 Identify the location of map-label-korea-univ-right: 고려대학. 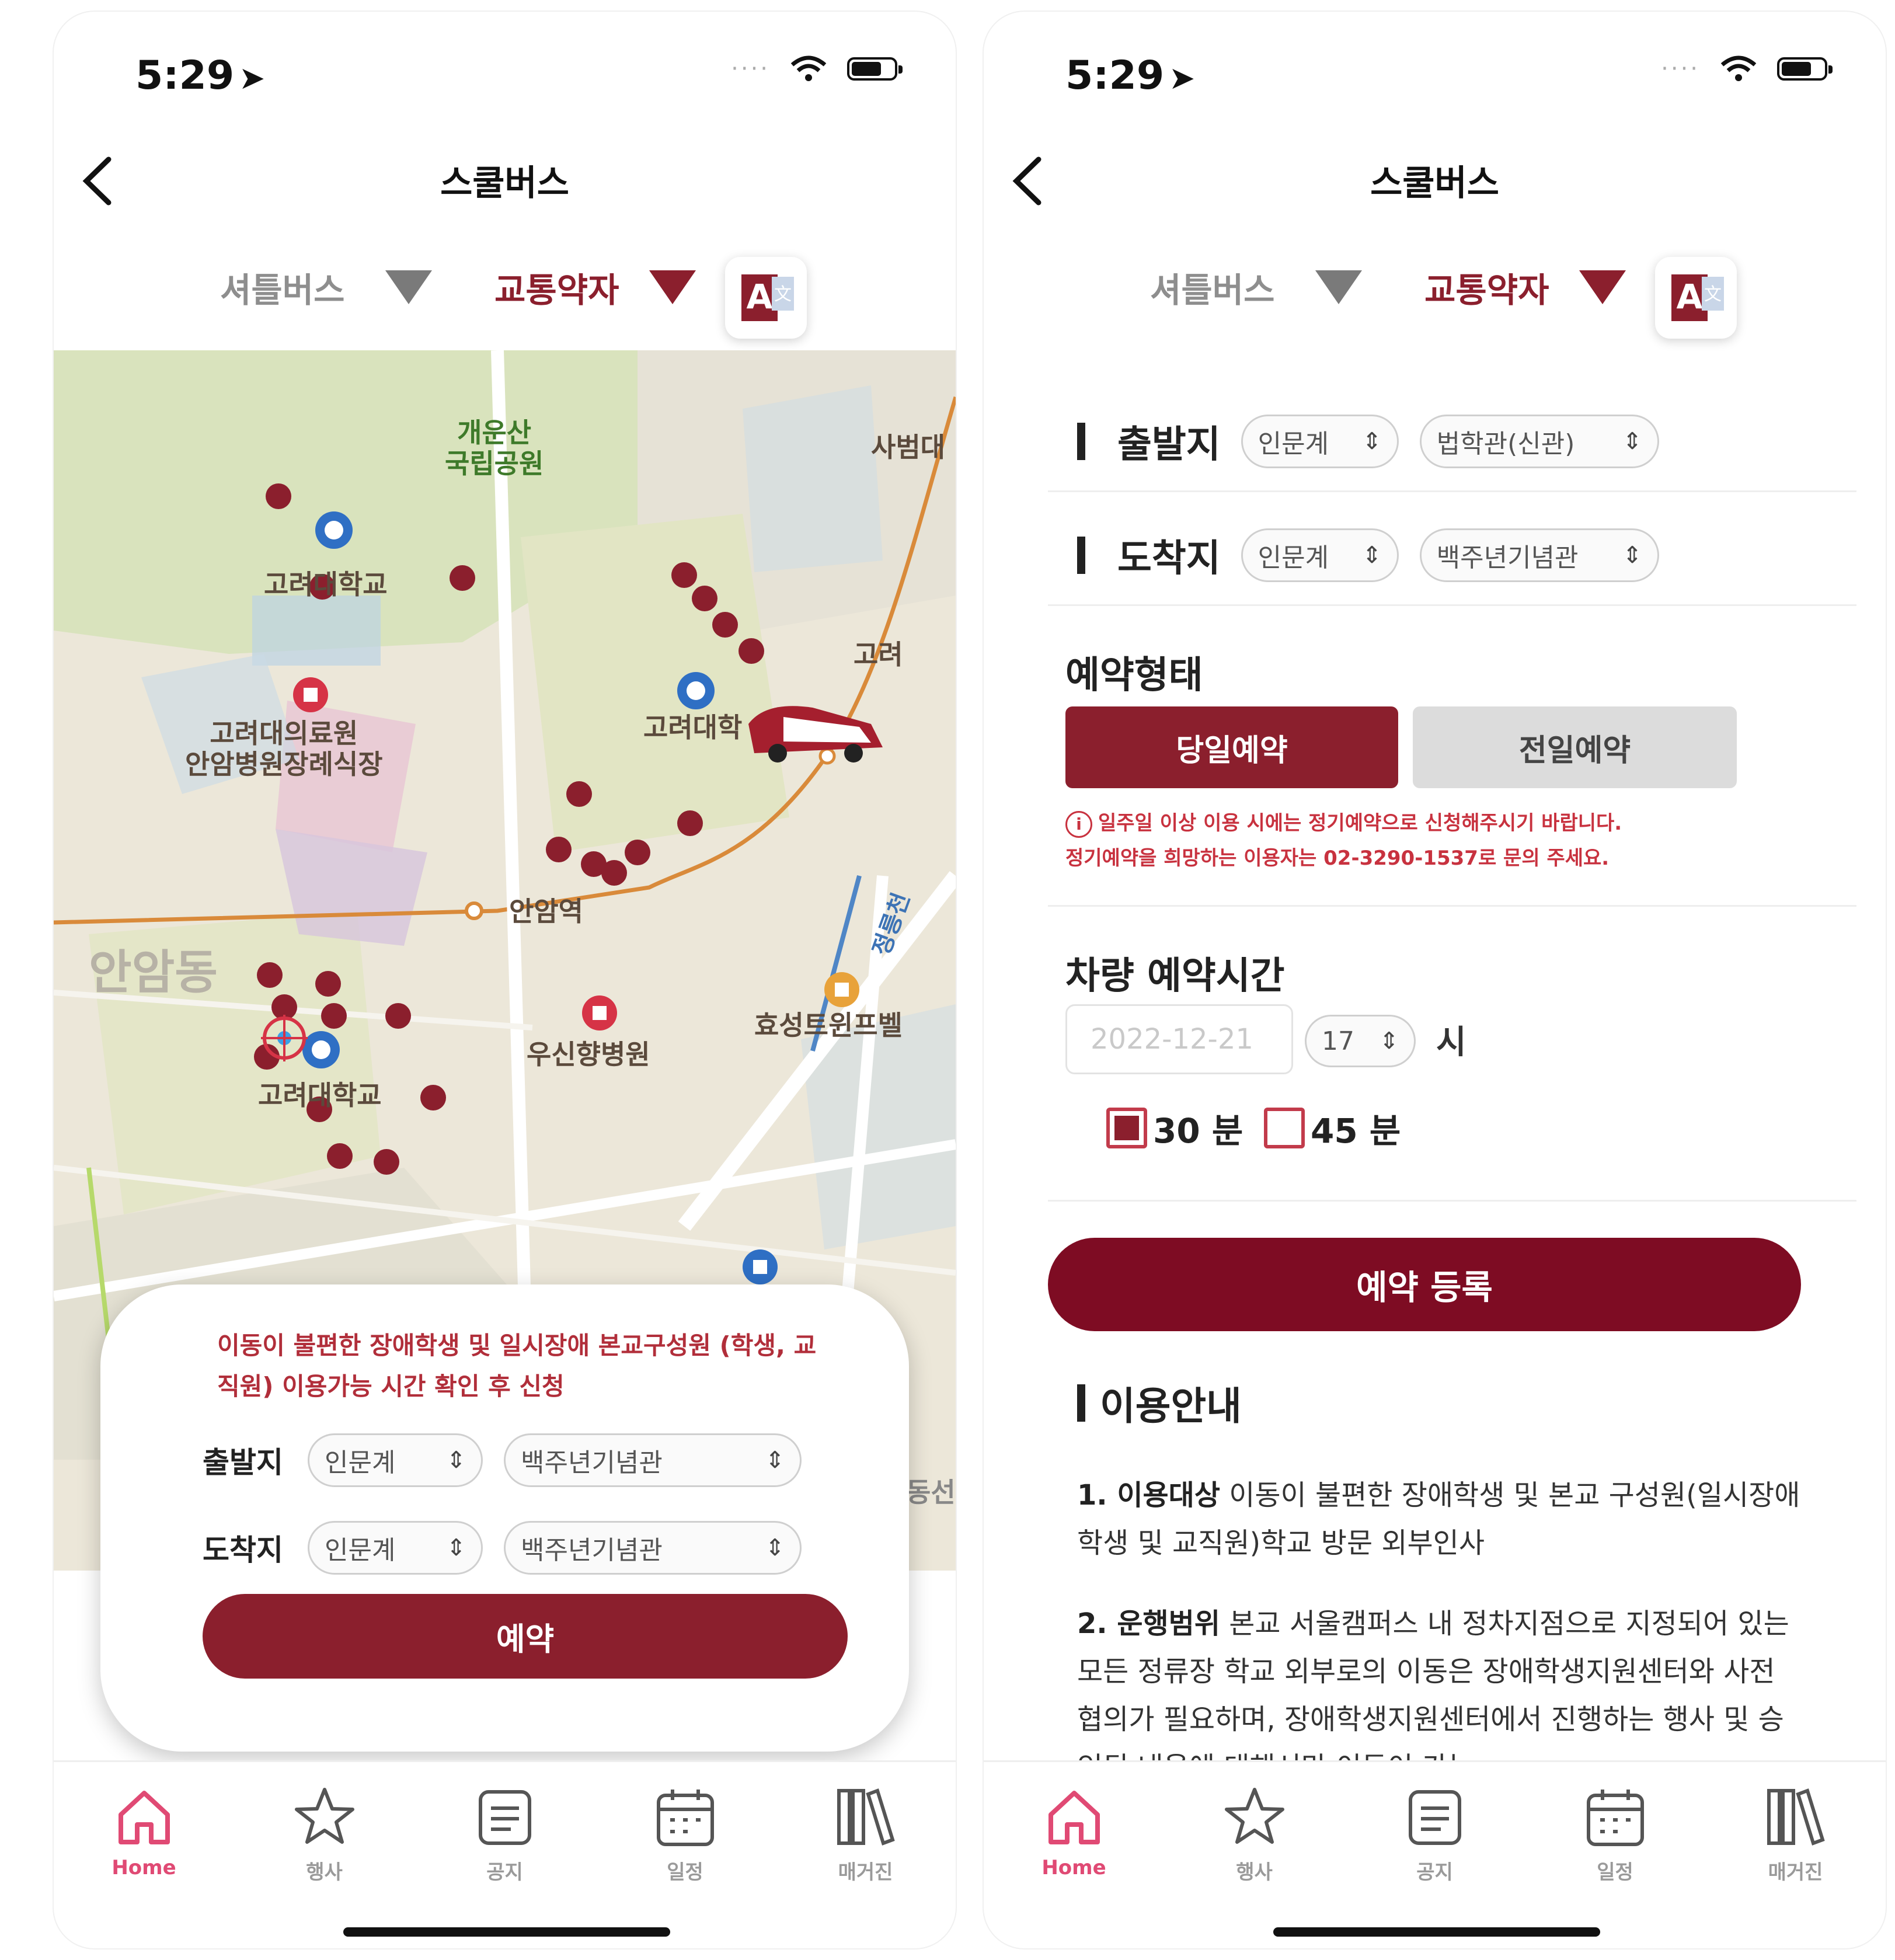
(693, 727).